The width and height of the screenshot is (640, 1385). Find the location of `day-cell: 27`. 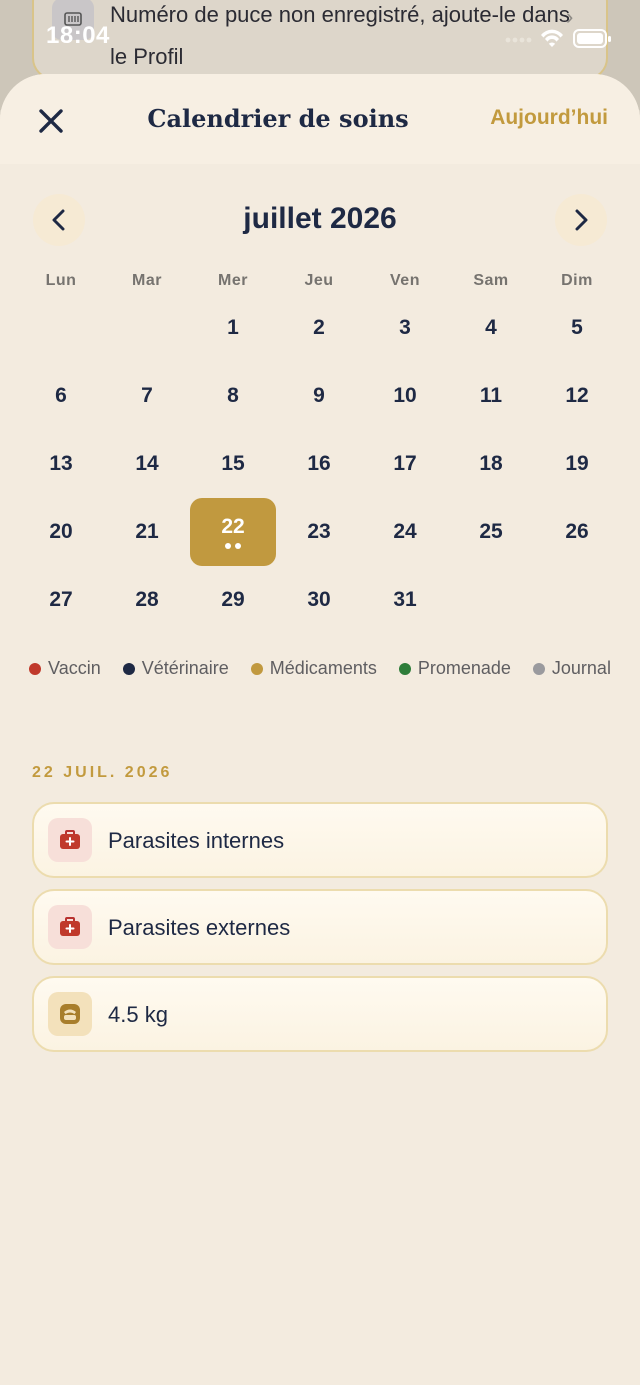

day-cell: 27 is located at coordinates (61, 600).